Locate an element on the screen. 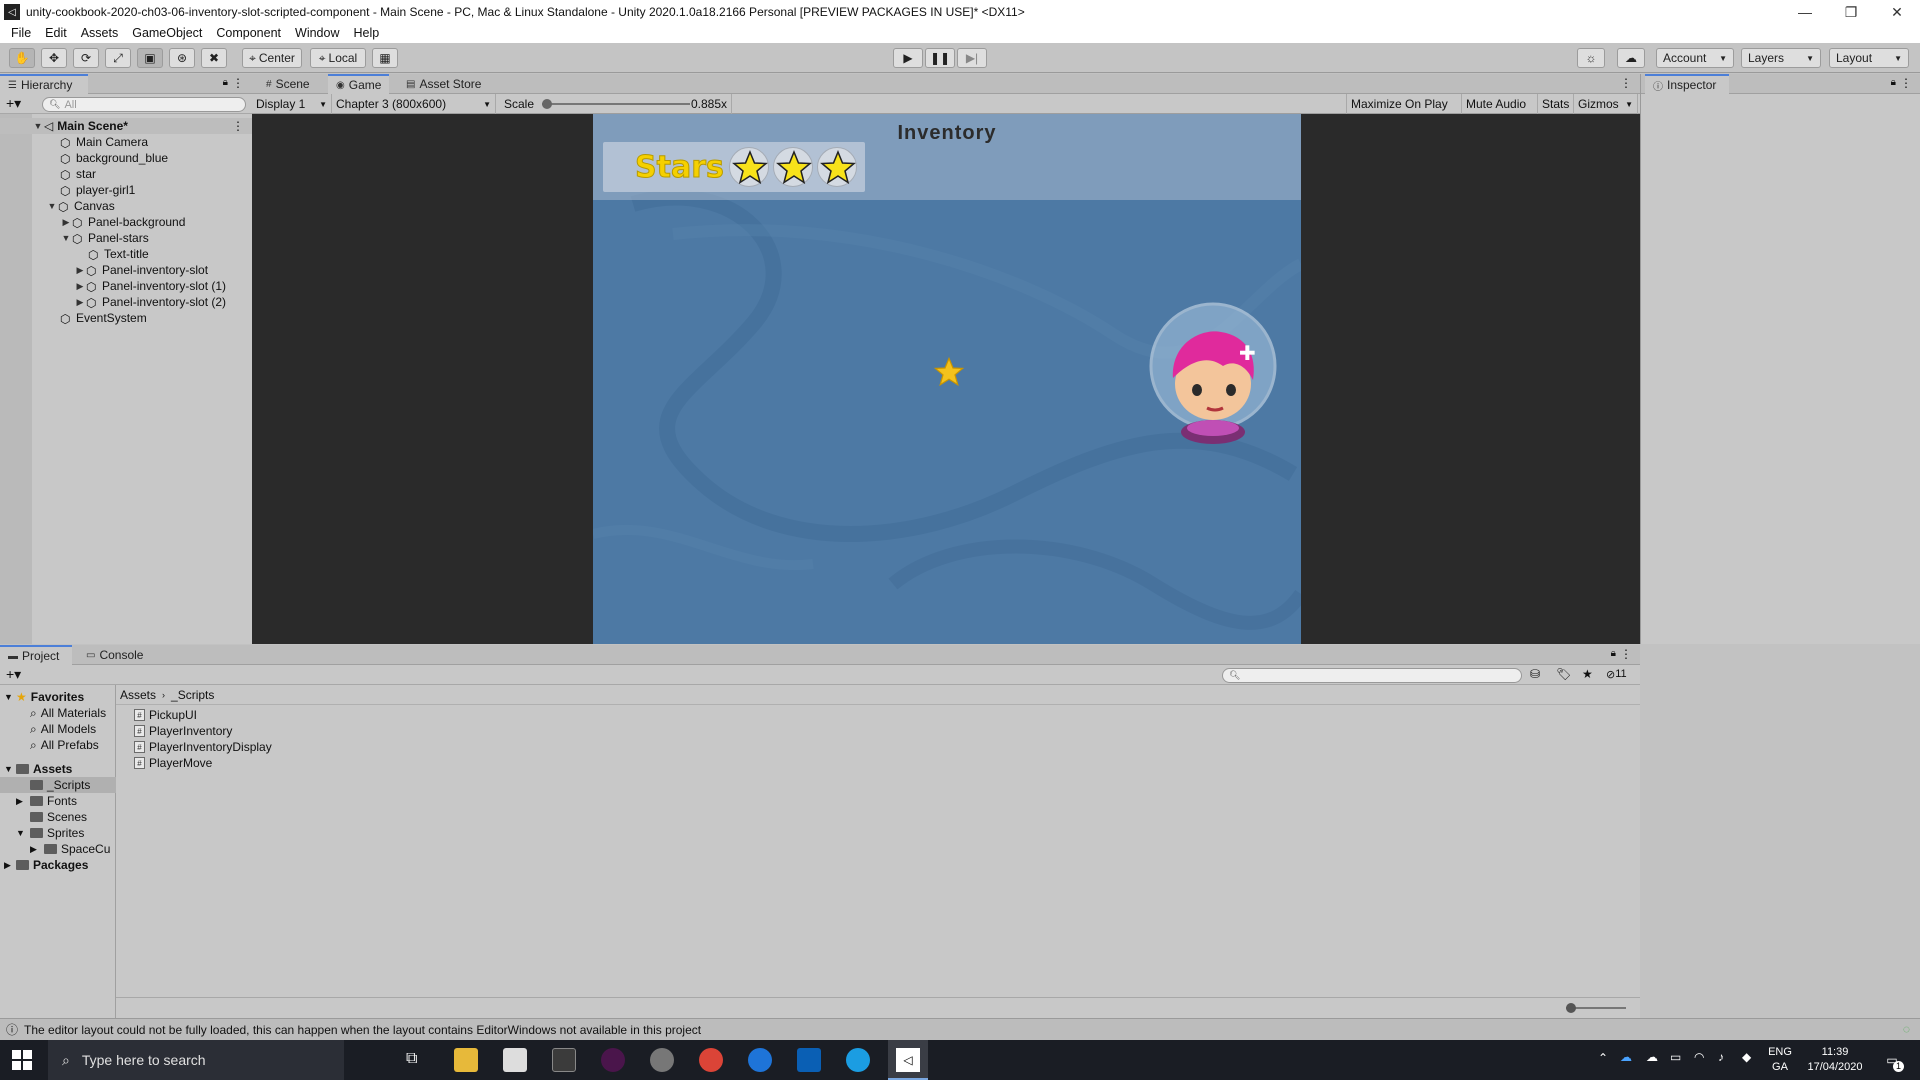  start-button is located at coordinates (22, 1060).